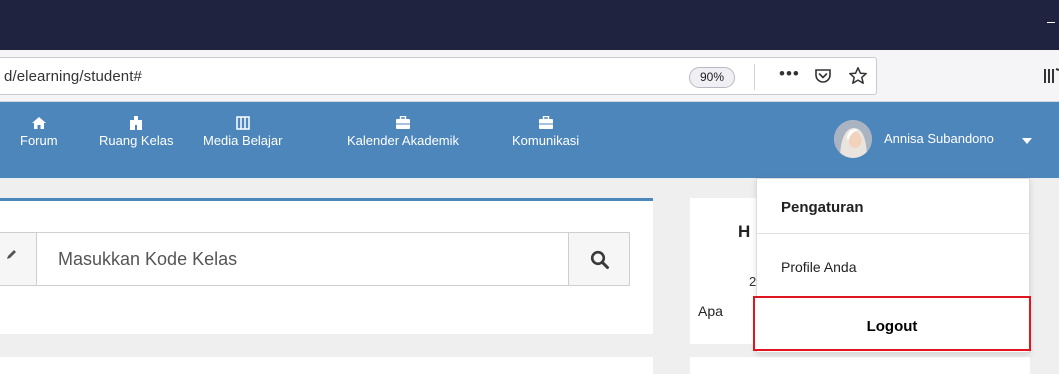 This screenshot has height=374, width=1059. I want to click on menu-item-profile: Profile Anda, so click(893, 265).